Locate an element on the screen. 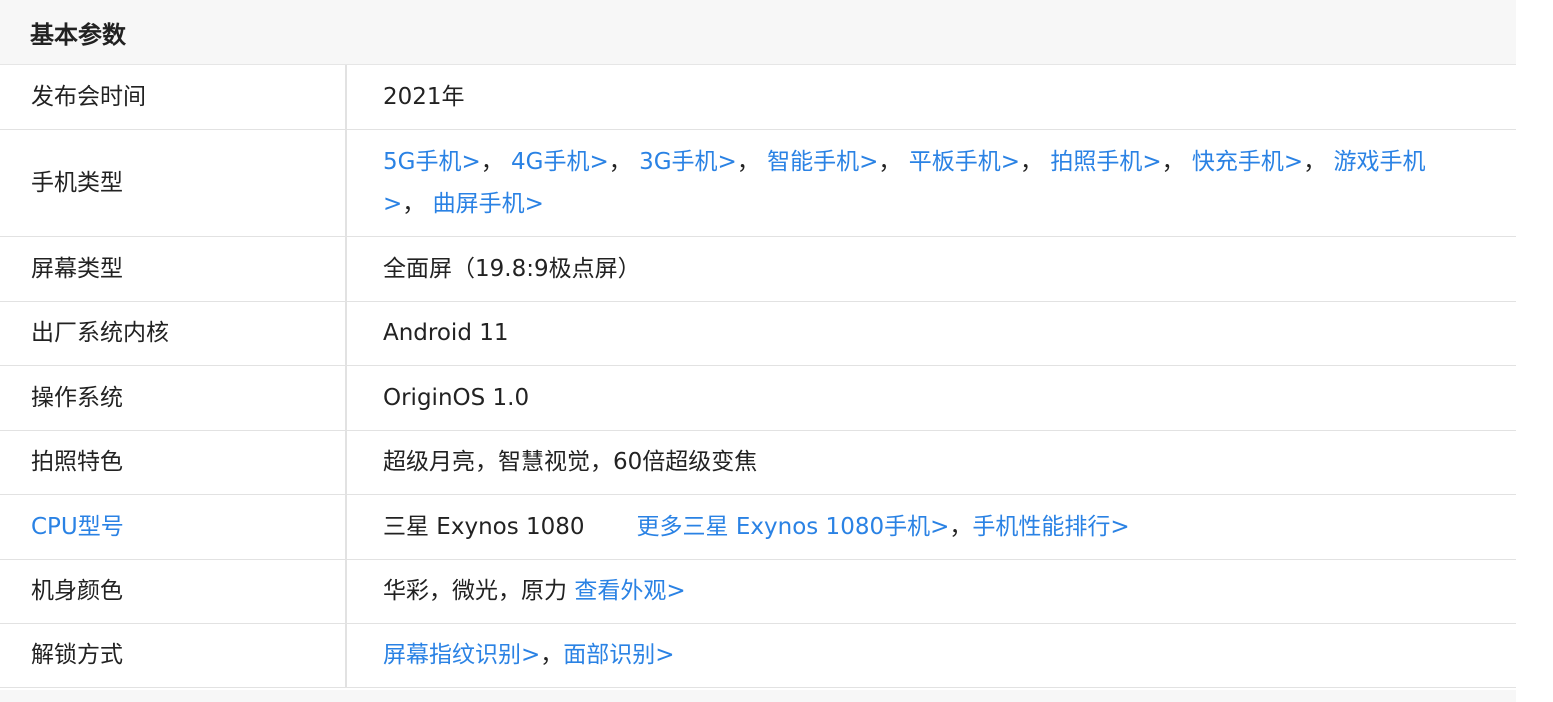  screen-fingerprint-link: 屏幕指纹识别> is located at coordinates (461, 655).